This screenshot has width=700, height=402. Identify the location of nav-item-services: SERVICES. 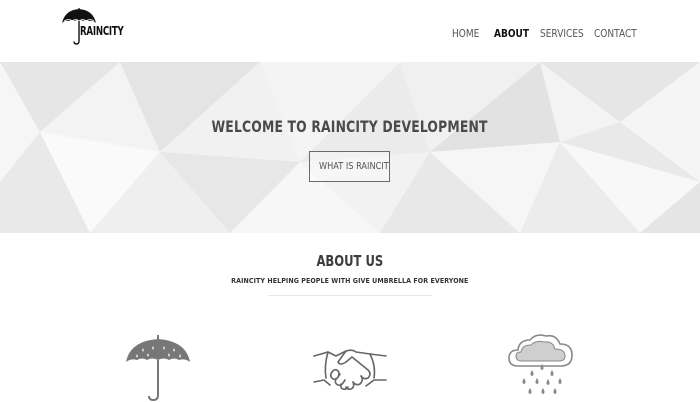
(562, 33).